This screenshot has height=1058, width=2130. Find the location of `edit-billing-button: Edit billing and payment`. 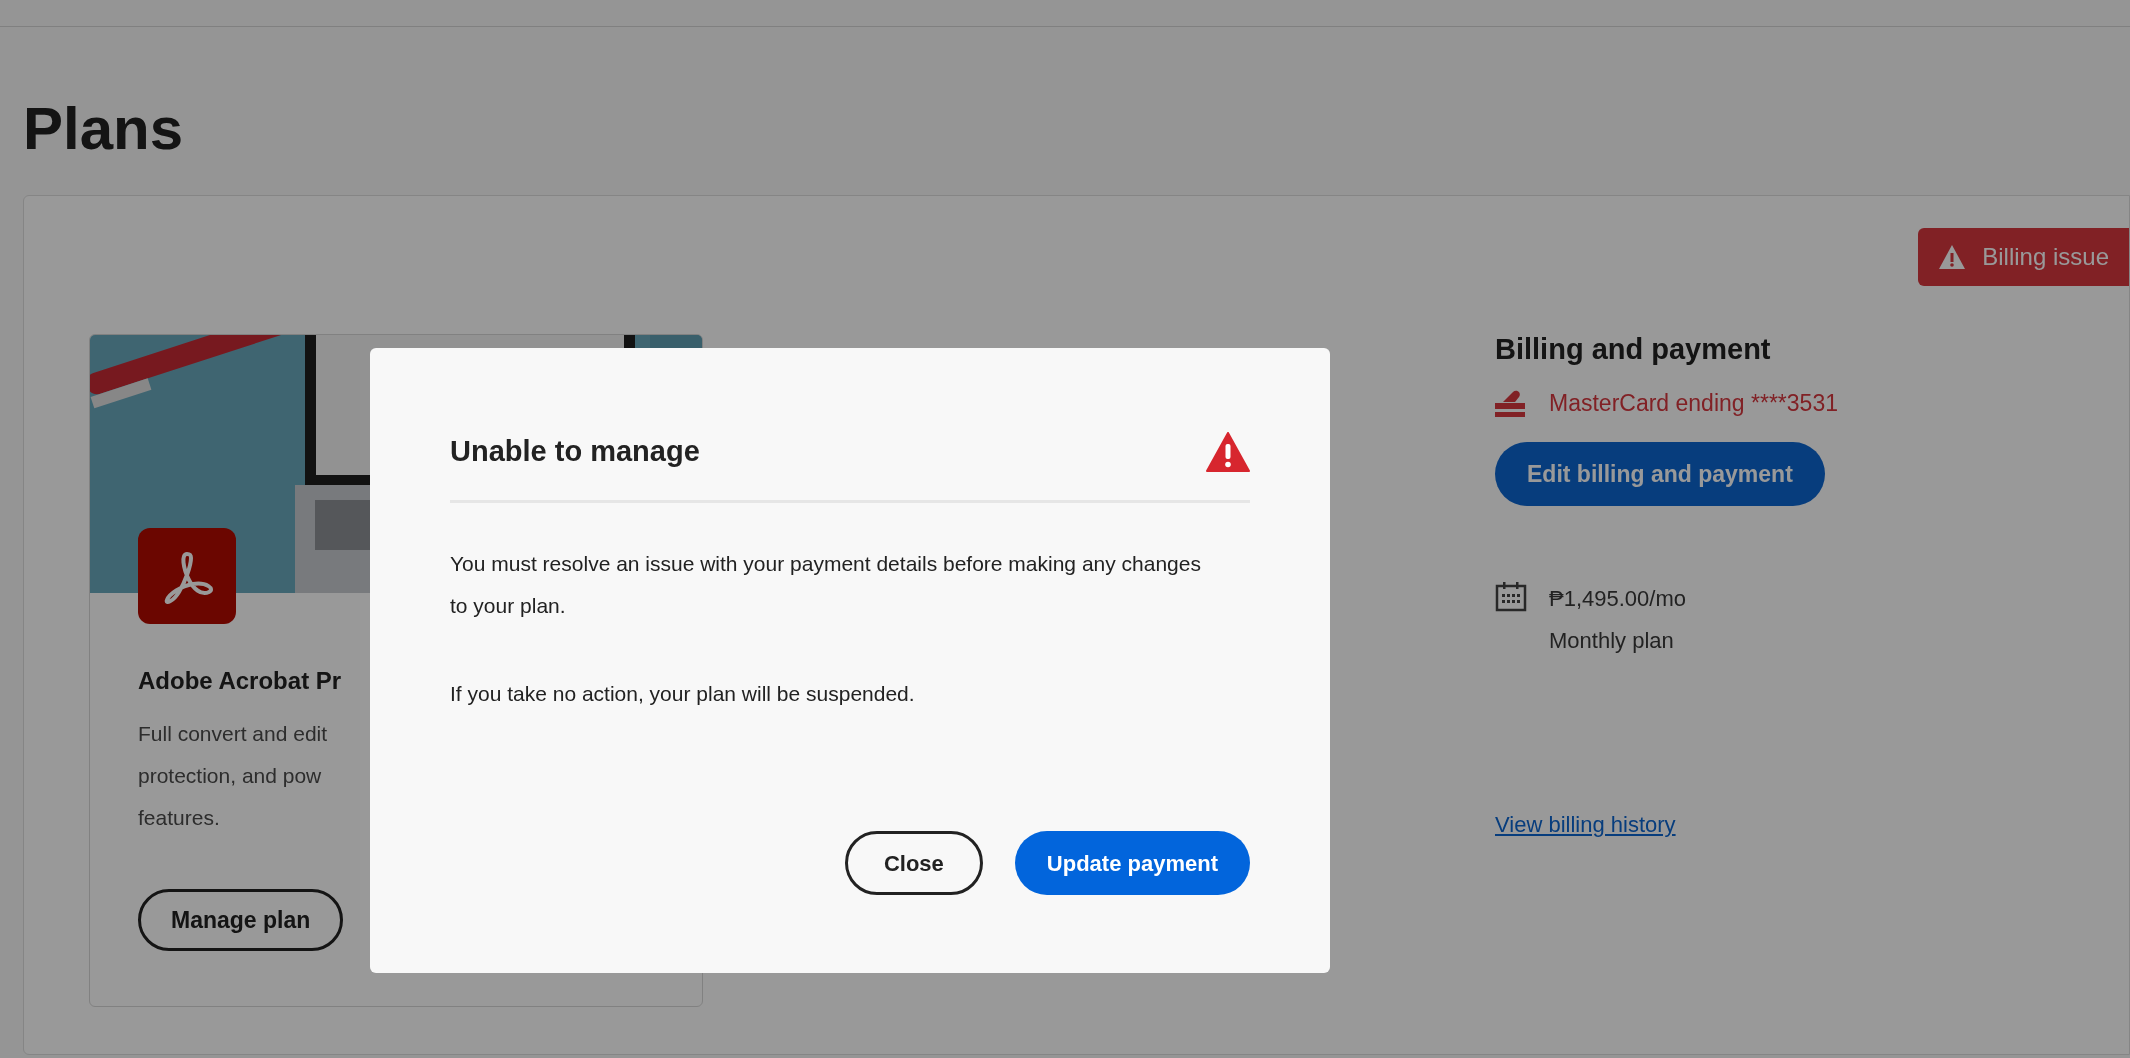

edit-billing-button: Edit billing and payment is located at coordinates (1660, 474).